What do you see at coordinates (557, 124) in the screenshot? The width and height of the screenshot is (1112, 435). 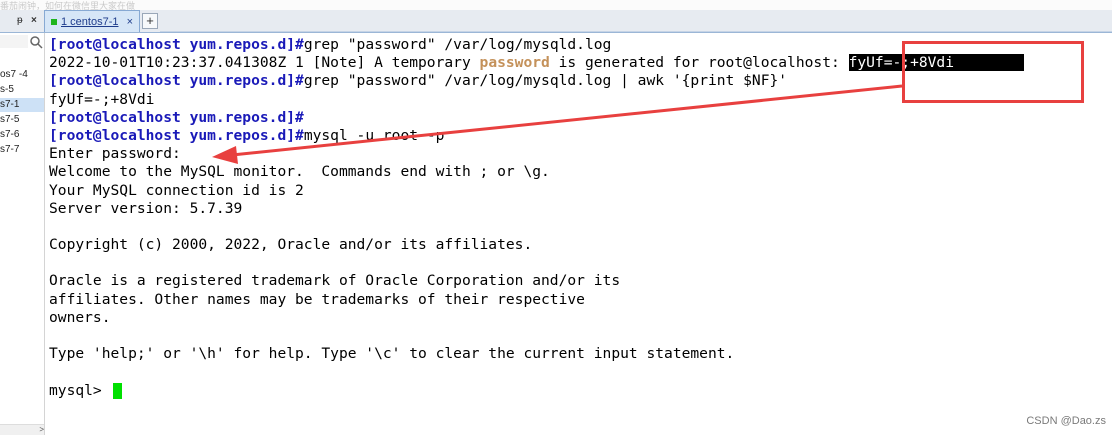 I see `annotation-arrow` at bounding box center [557, 124].